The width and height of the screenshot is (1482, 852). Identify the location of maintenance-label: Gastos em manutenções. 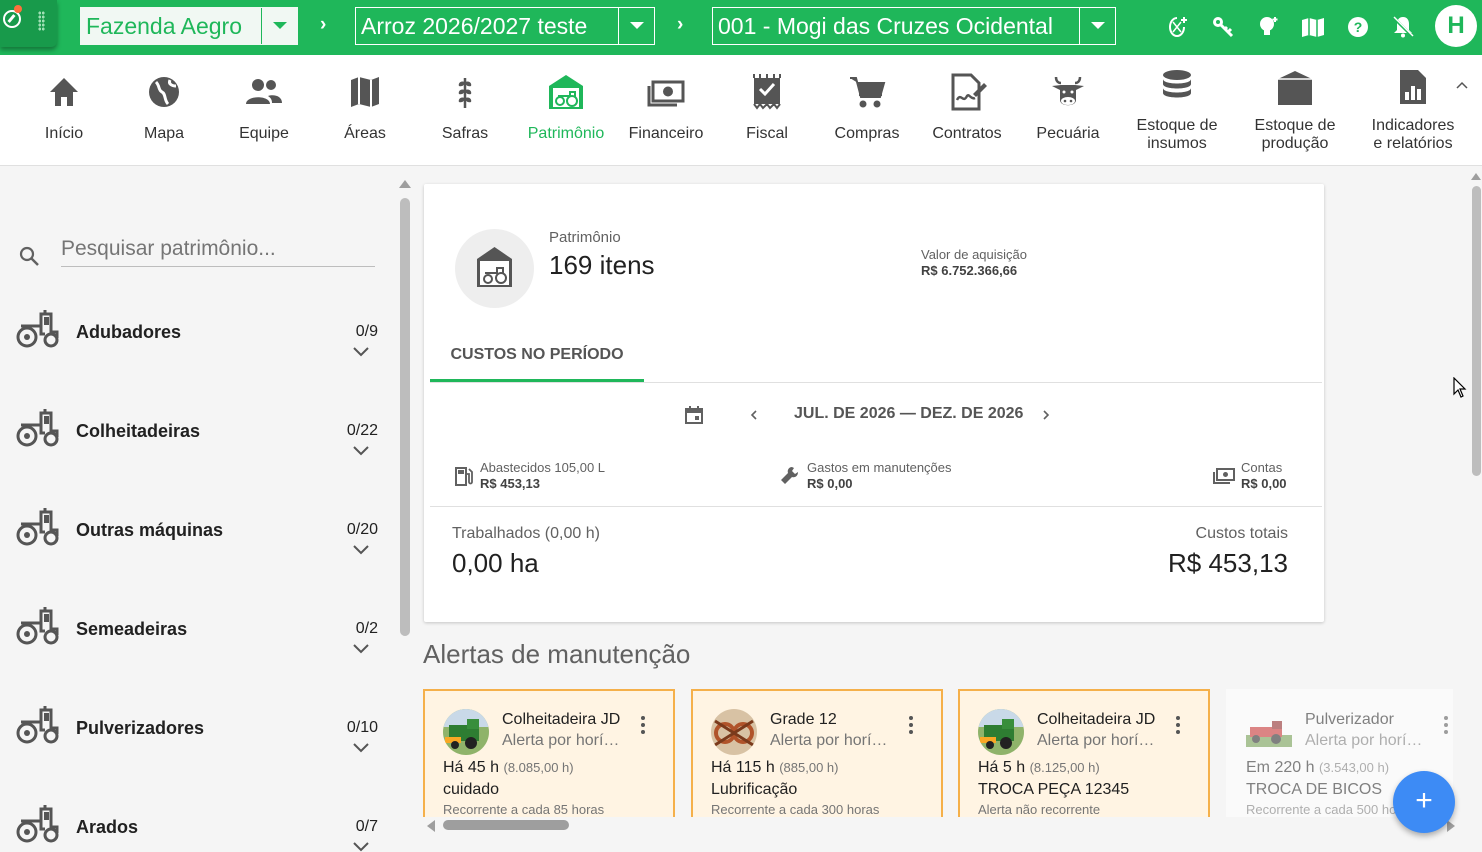
(879, 467).